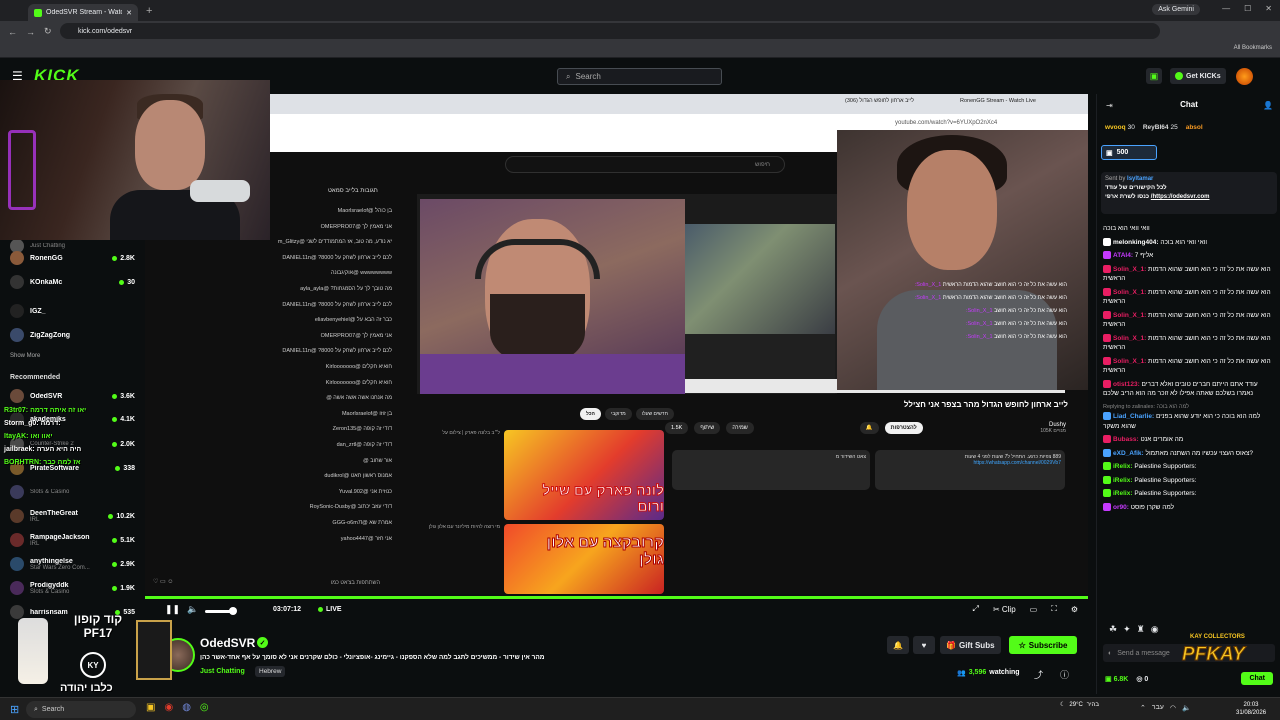  I want to click on streamer-name: OdedSVR, so click(227, 643).